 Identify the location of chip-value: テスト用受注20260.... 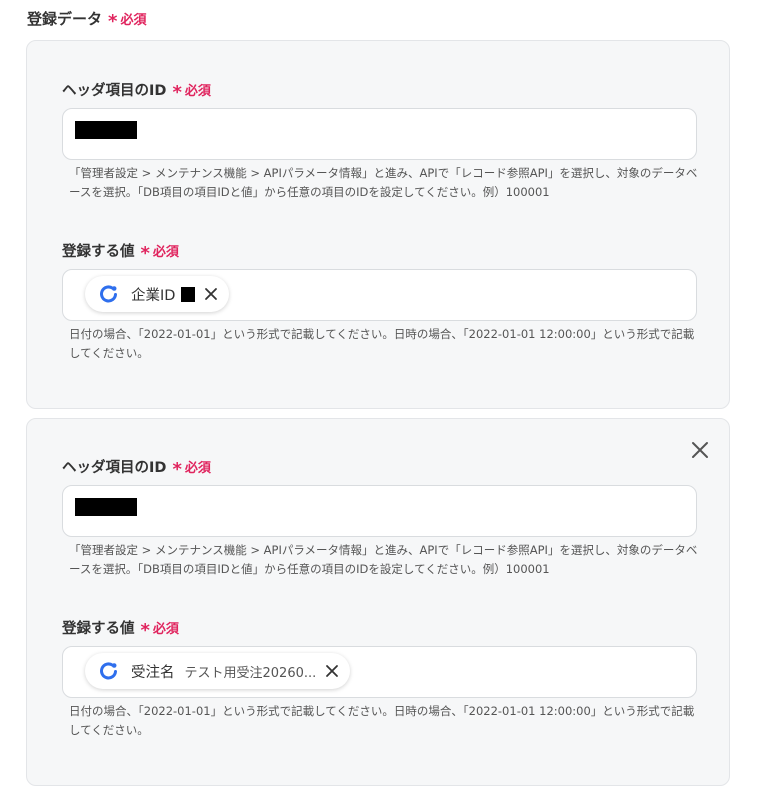
(250, 673).